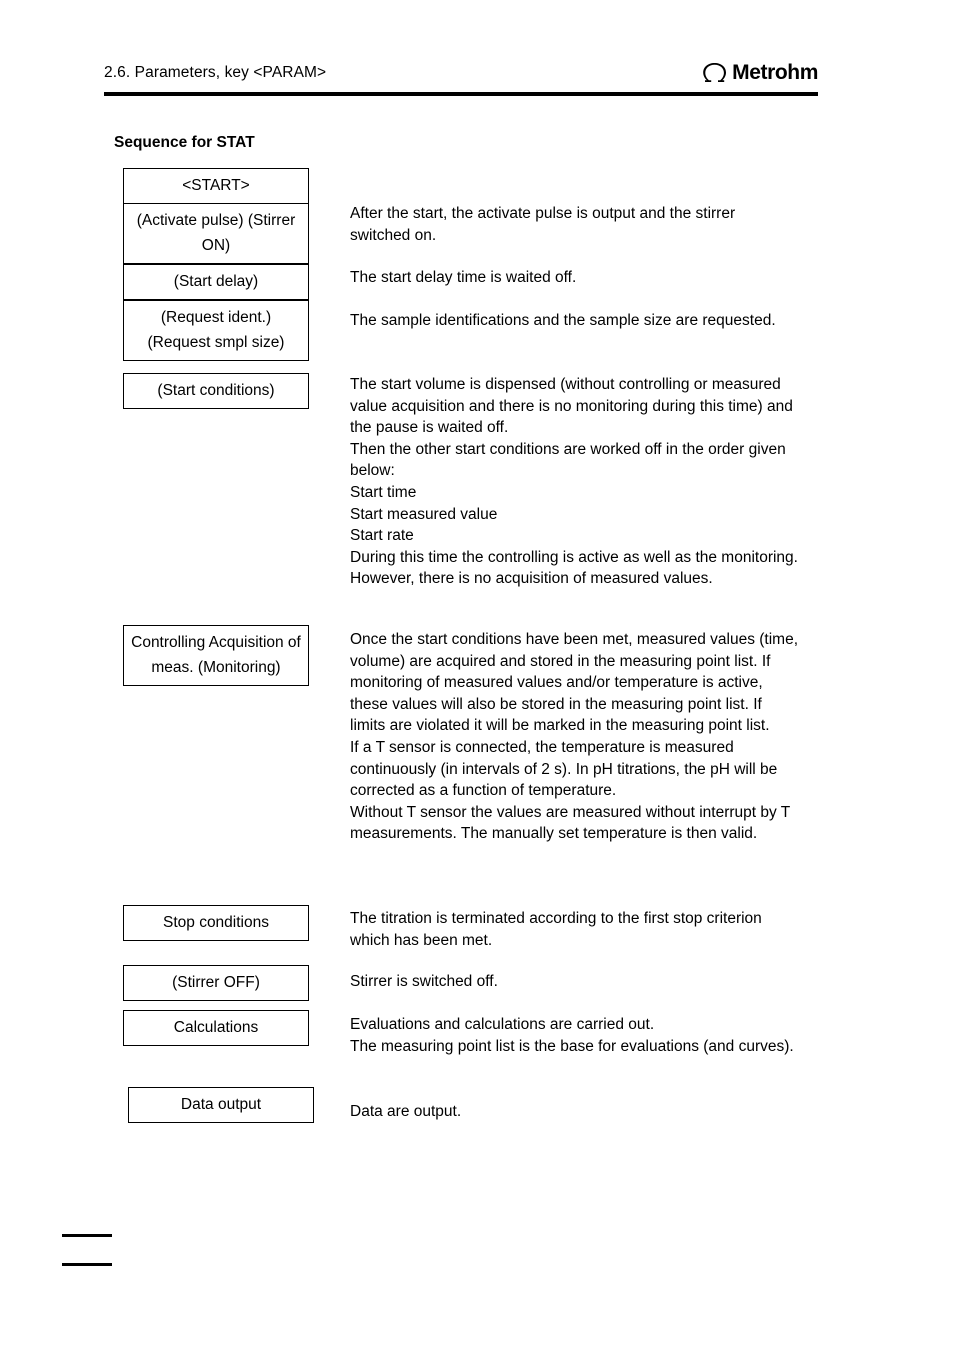 The width and height of the screenshot is (954, 1351). What do you see at coordinates (216, 983) in the screenshot?
I see `flow-box-stirrer-off: (Stirrer OFF)` at bounding box center [216, 983].